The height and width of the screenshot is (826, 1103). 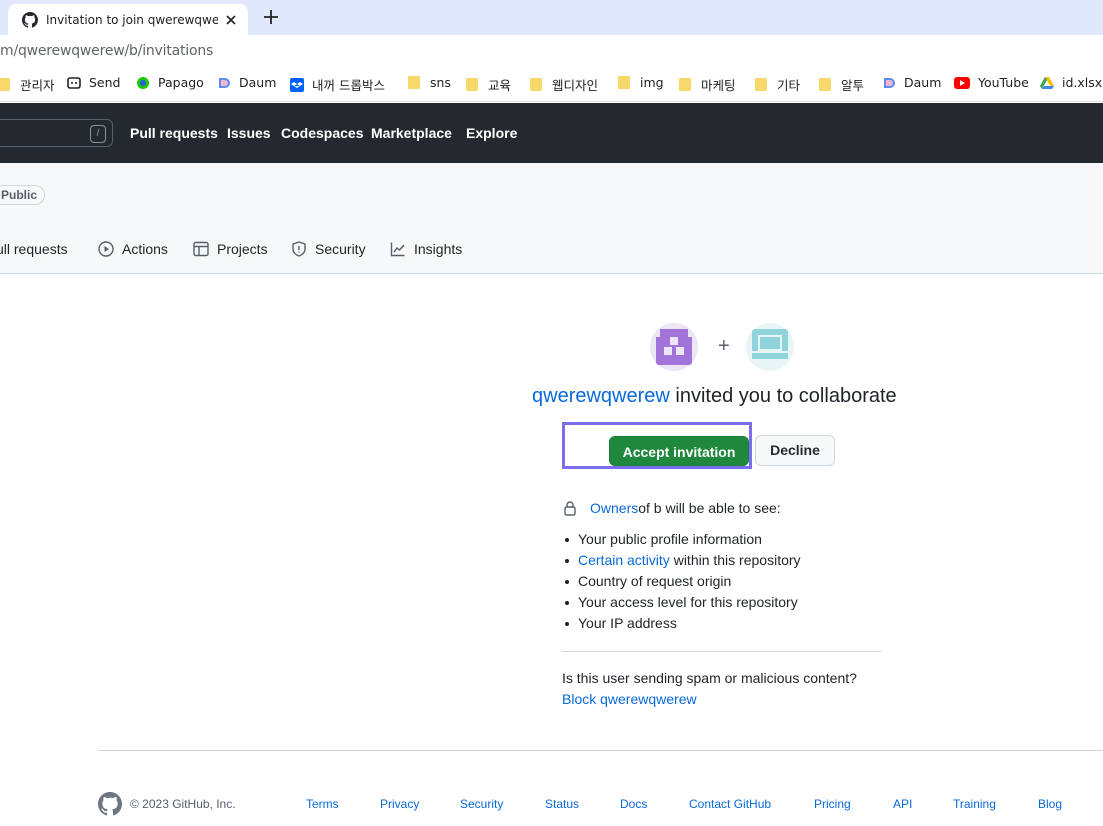 I want to click on drive-icon, so click(x=1047, y=82).